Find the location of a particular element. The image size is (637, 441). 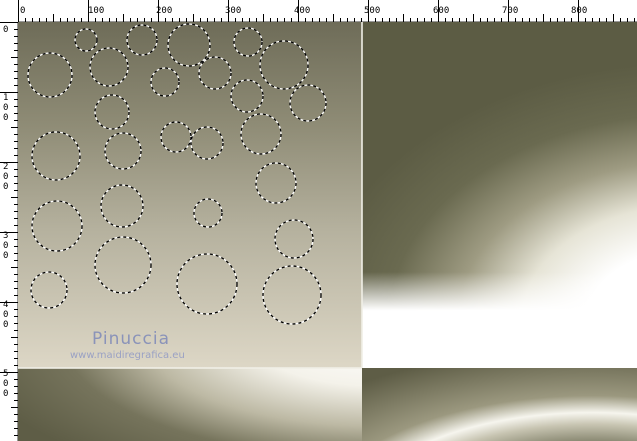

canvas-tile-bottom-right is located at coordinates (499, 404).